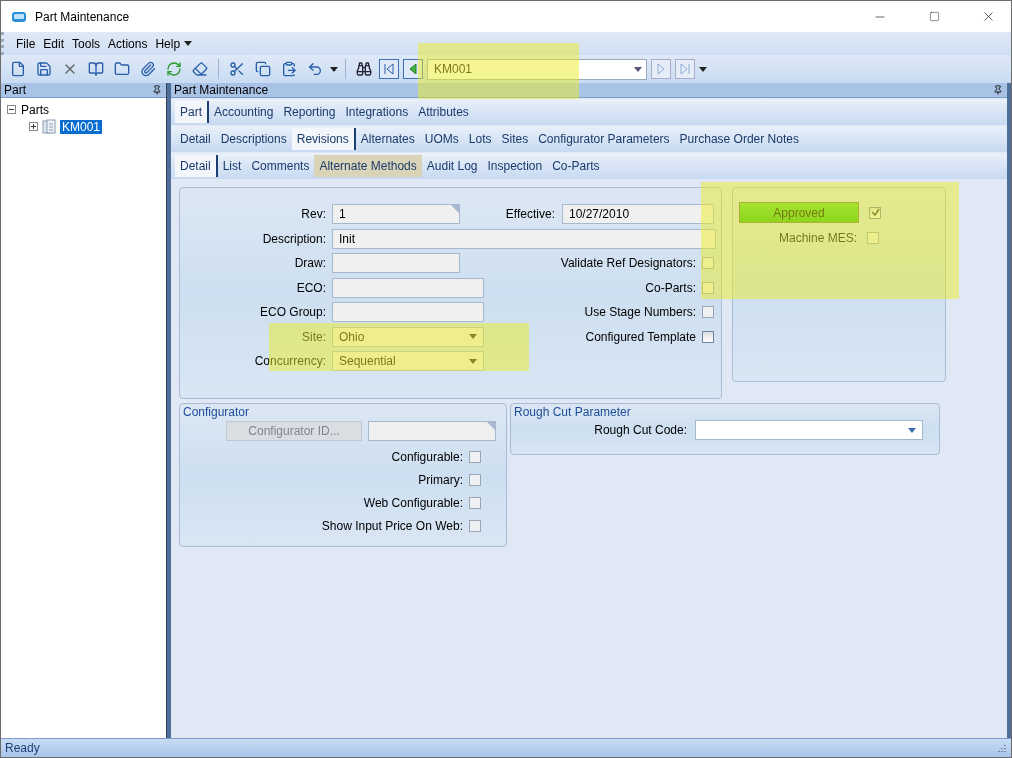  What do you see at coordinates (377, 112) in the screenshot?
I see `tab: Integrations` at bounding box center [377, 112].